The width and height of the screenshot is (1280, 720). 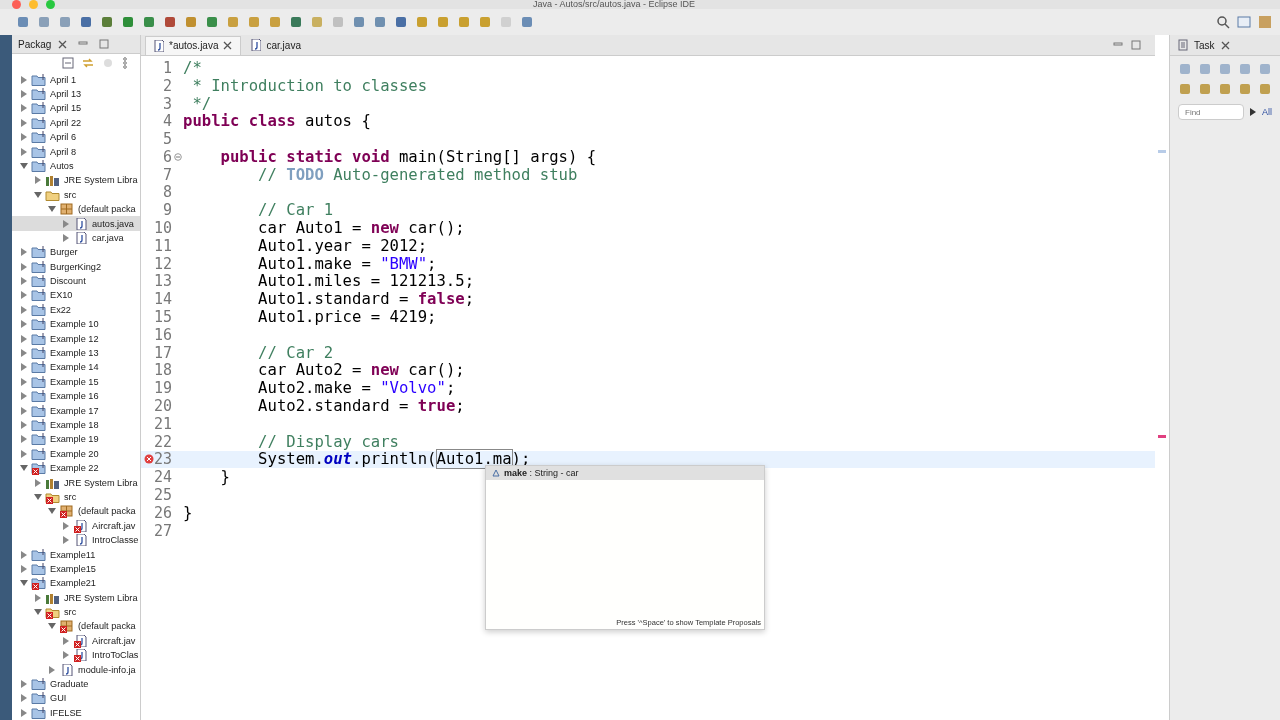 What do you see at coordinates (88, 63) in the screenshot?
I see `link-icon` at bounding box center [88, 63].